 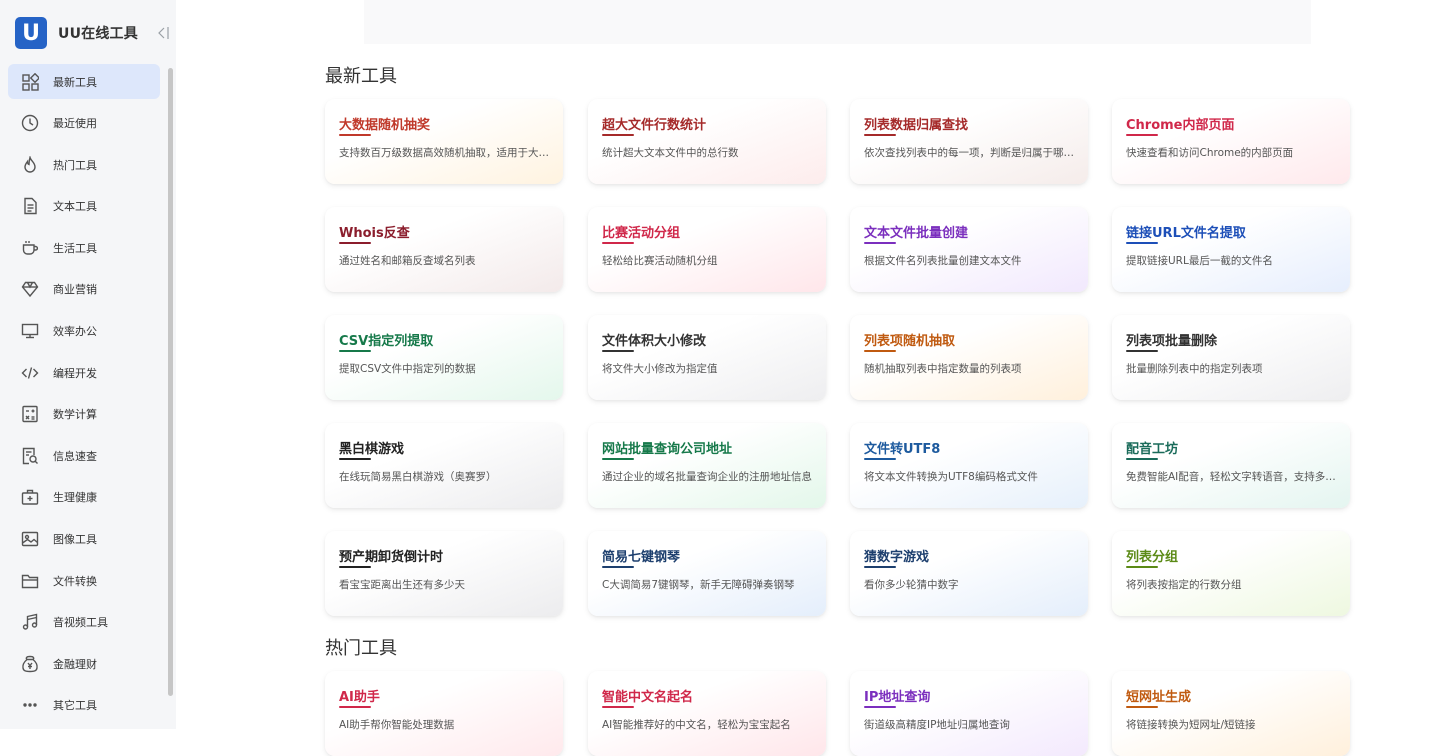 What do you see at coordinates (1231, 465) in the screenshot?
I see `tool-card: 配音工坊免费智能AI配音，轻松文字转语音，支持多种音色` at bounding box center [1231, 465].